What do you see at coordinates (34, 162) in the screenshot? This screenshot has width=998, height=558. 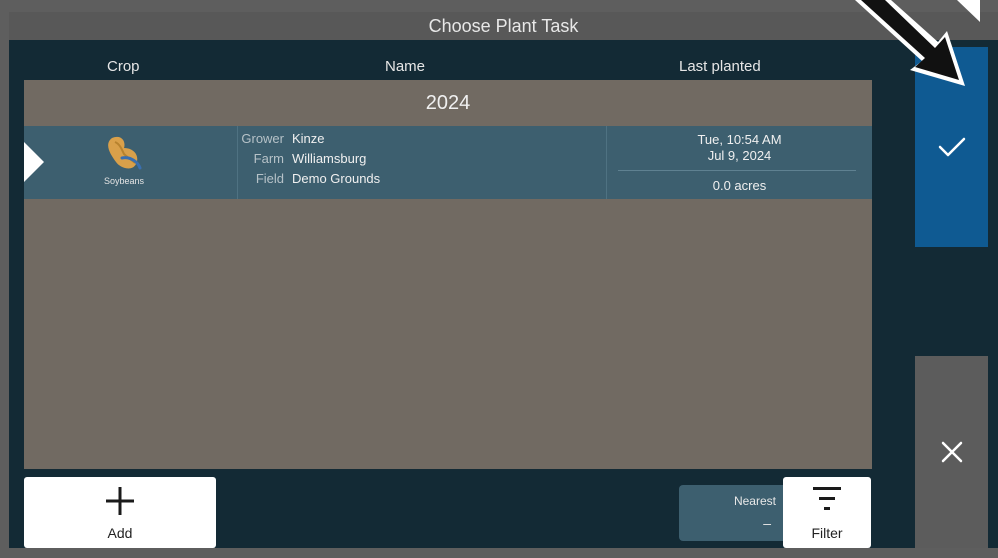 I see `selected-row-pointer-icon` at bounding box center [34, 162].